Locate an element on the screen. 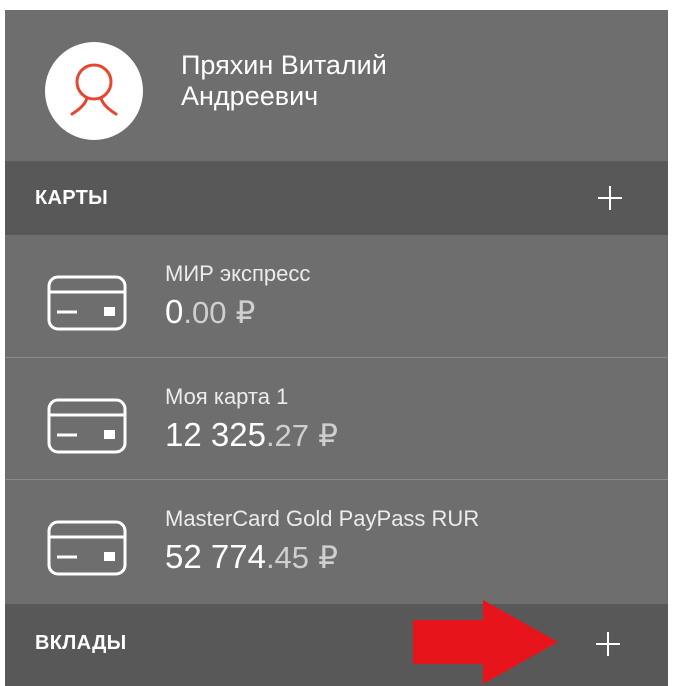 The height and width of the screenshot is (686, 673). card-balance-integer: 52 774 is located at coordinates (215, 556).